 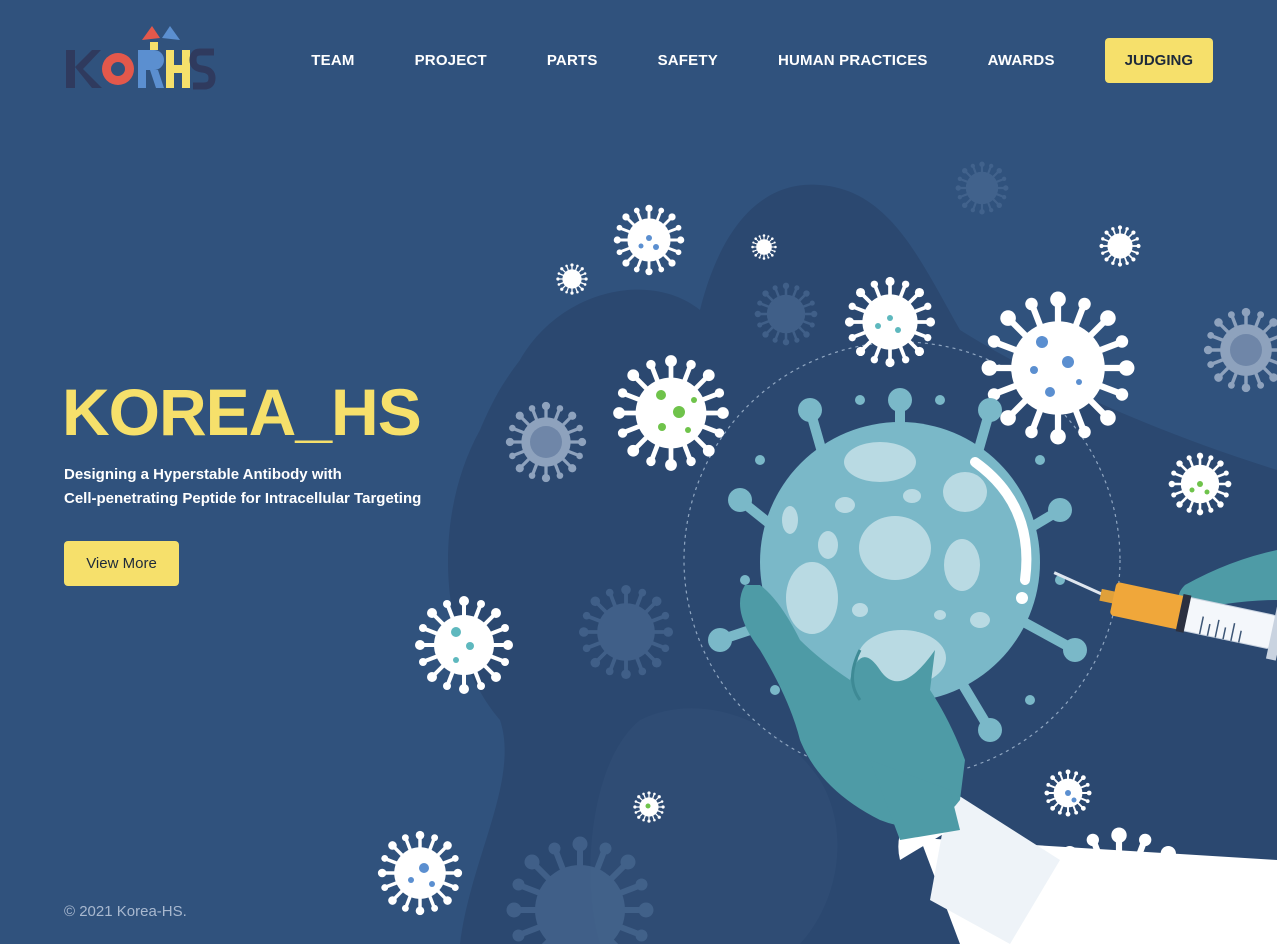 What do you see at coordinates (121, 563) in the screenshot?
I see `view-more-button: View More` at bounding box center [121, 563].